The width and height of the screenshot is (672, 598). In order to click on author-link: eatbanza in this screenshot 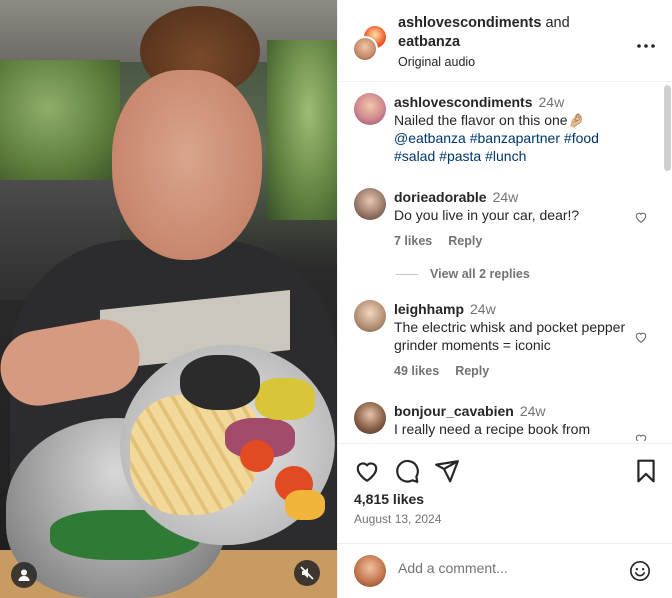, I will do `click(429, 42)`.